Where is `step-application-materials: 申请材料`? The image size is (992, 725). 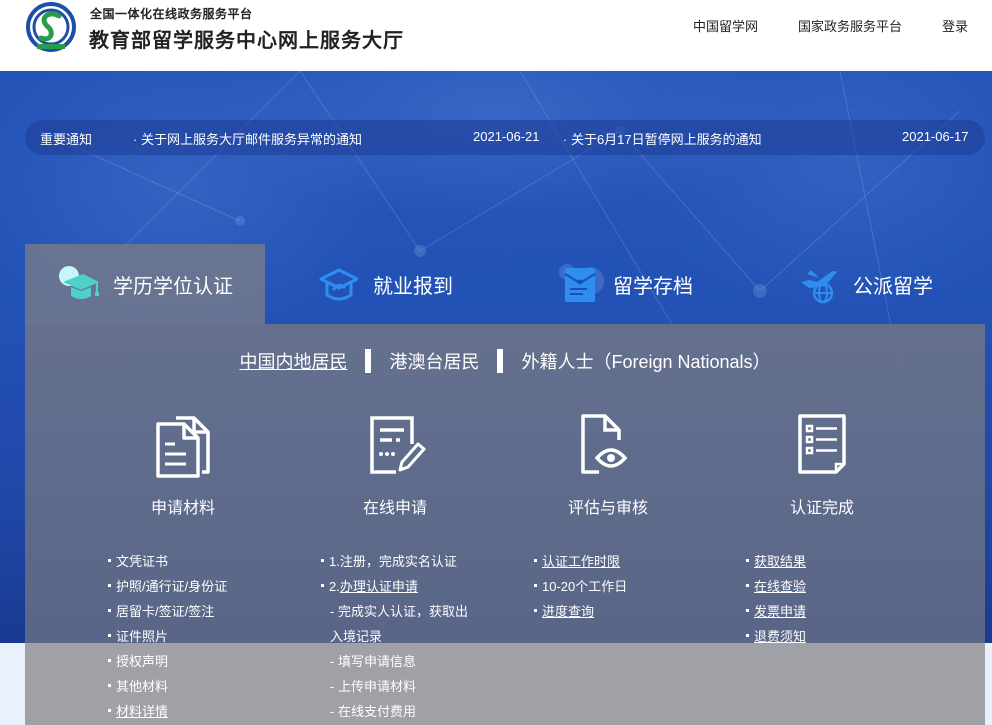
step-application-materials: 申请材料 is located at coordinates (183, 464).